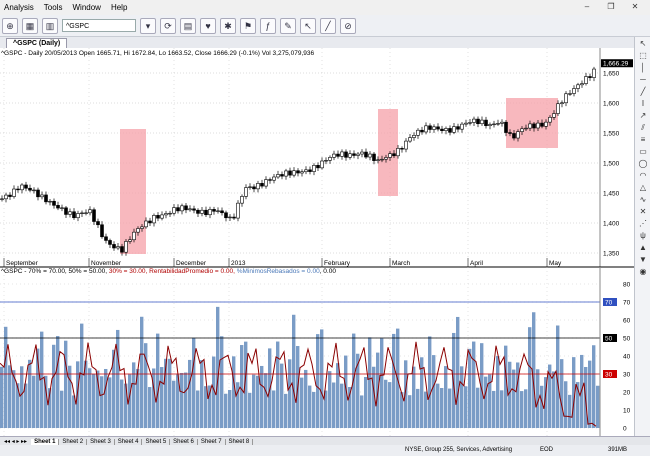  What do you see at coordinates (119, 7) in the screenshot?
I see `menu-item-help: Help` at bounding box center [119, 7].